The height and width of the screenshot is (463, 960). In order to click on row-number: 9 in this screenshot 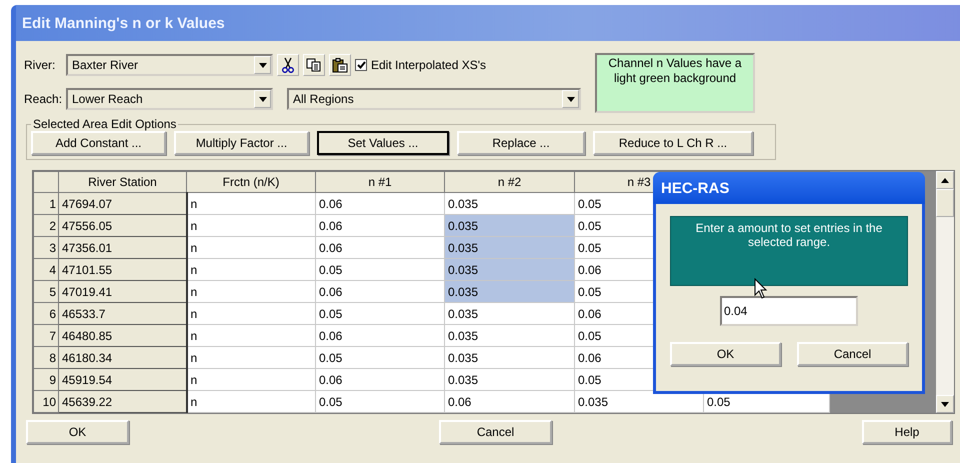, I will do `click(46, 379)`.